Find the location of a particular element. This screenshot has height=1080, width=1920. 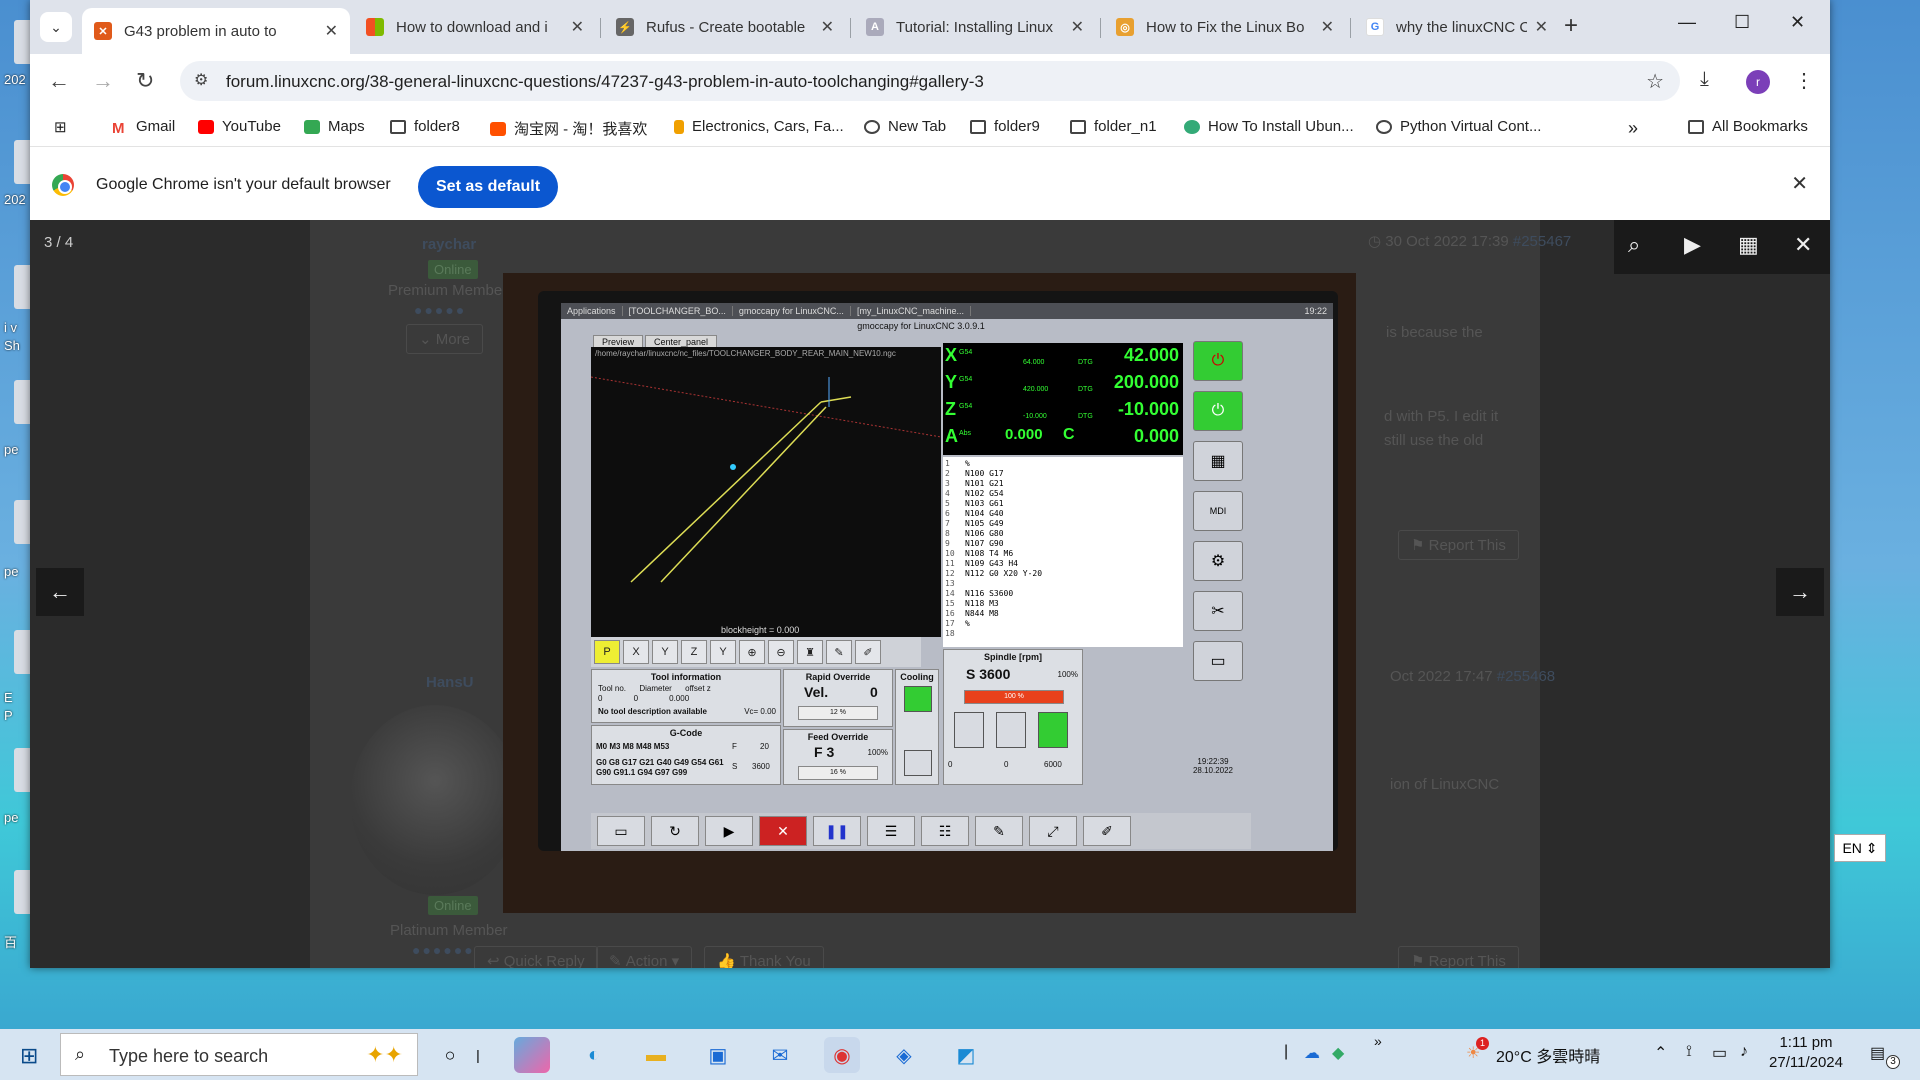

play-slideshow-icon: ▶ is located at coordinates (1692, 245).